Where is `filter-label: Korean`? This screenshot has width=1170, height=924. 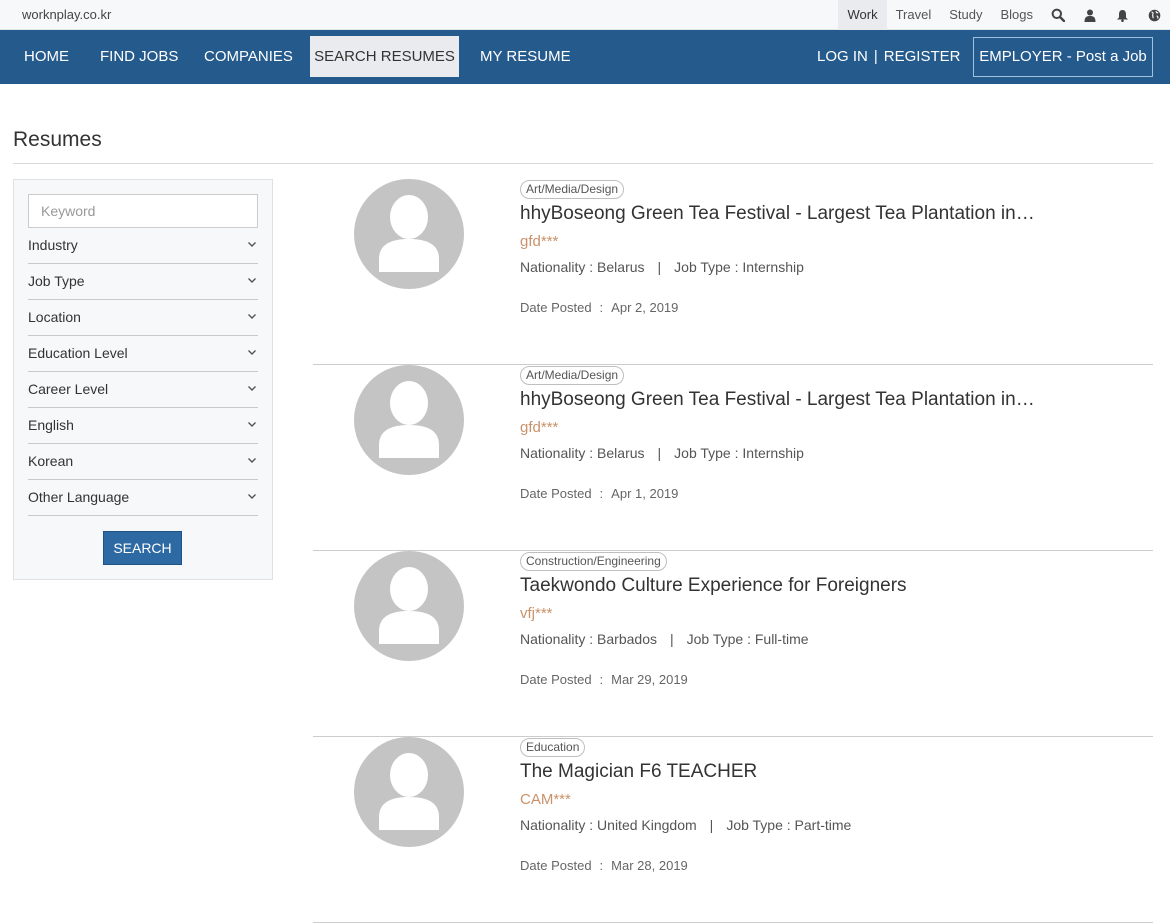 filter-label: Korean is located at coordinates (51, 461).